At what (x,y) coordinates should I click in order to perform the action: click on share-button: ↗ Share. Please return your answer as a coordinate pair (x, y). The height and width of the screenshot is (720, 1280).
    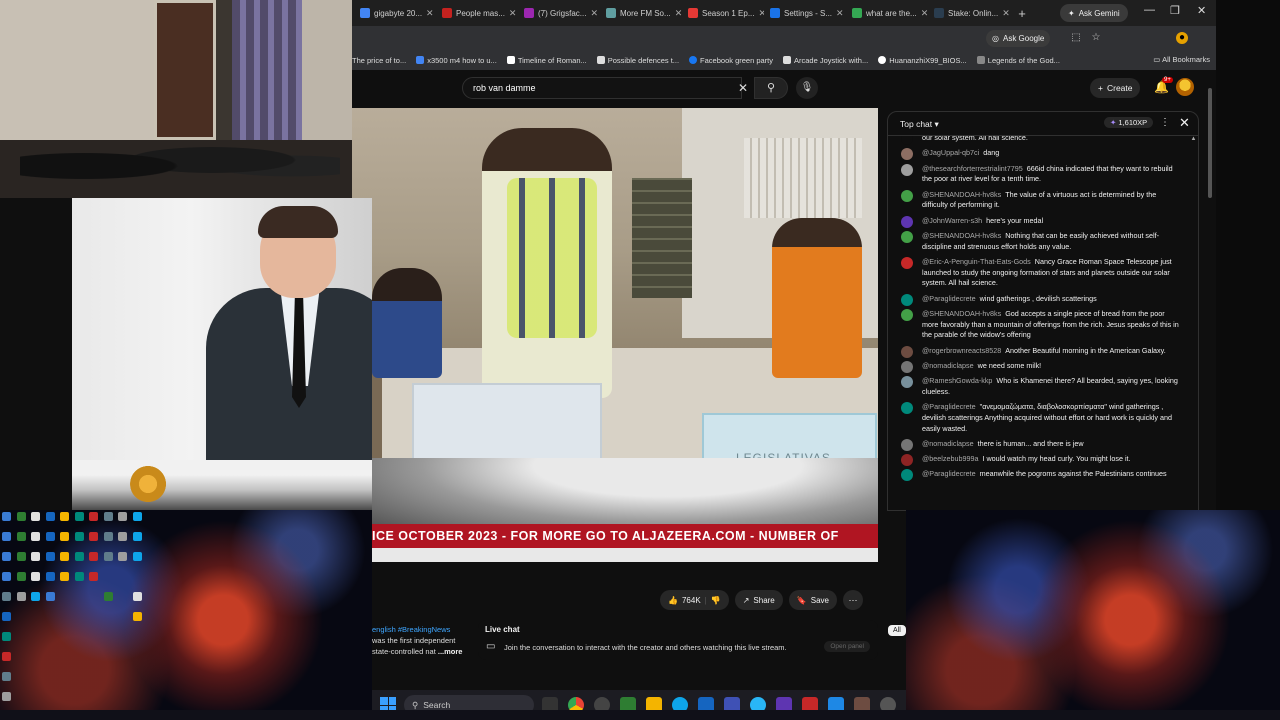
    Looking at the image, I should click on (758, 600).